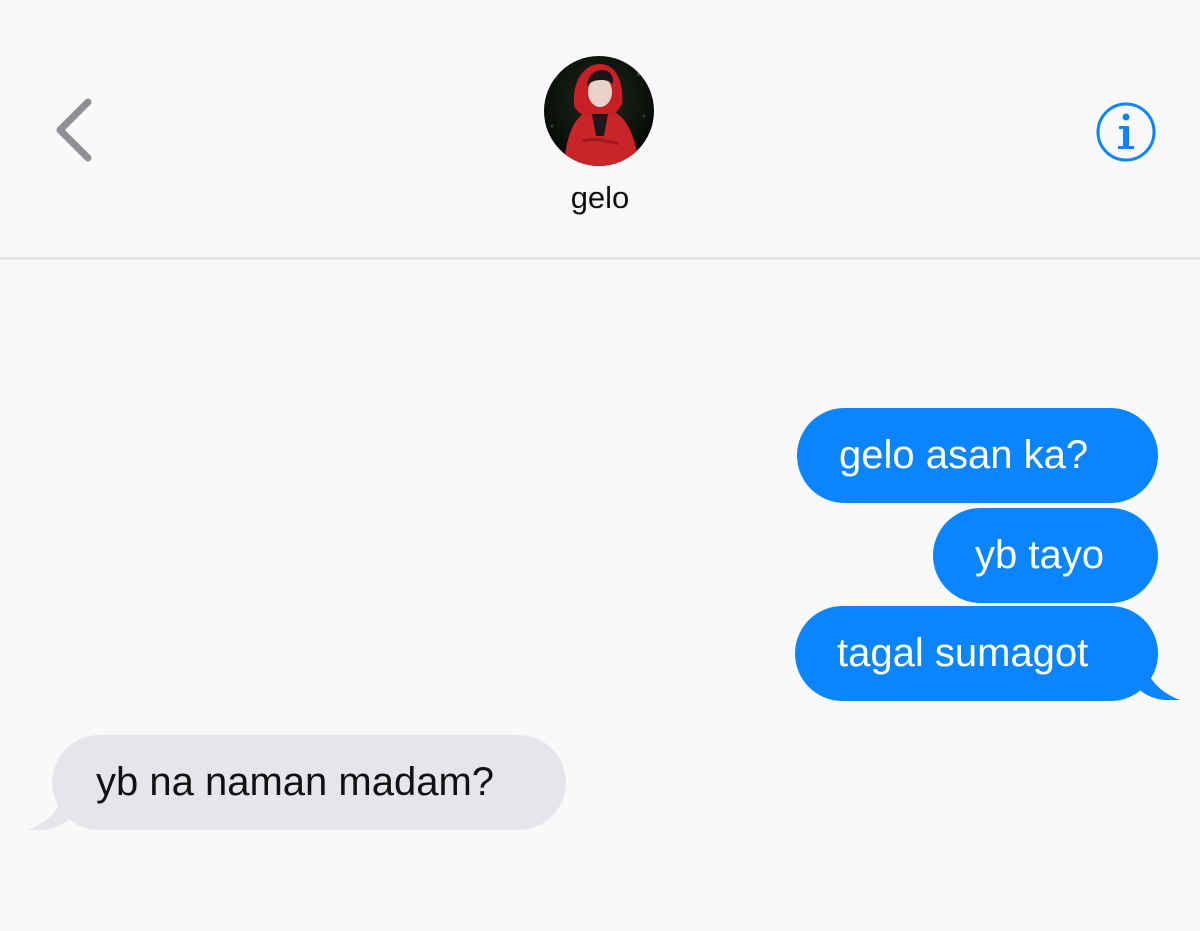 This screenshot has height=931, width=1200. I want to click on back-button, so click(75, 130).